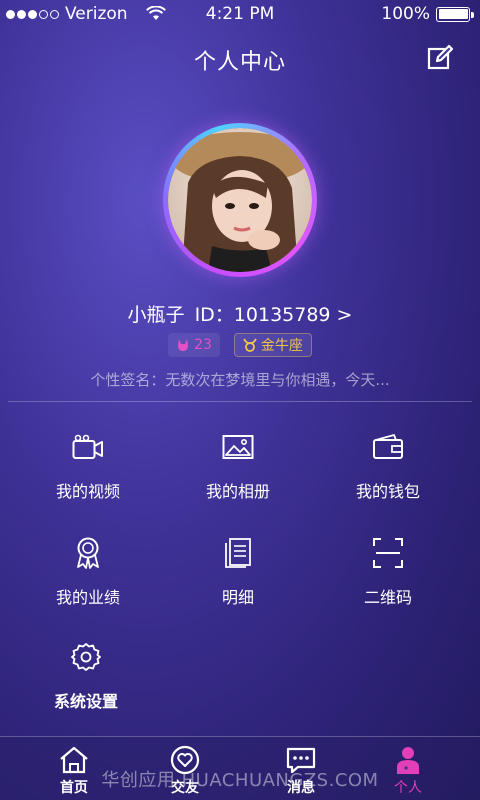 Image resolution: width=480 pixels, height=800 pixels. What do you see at coordinates (387, 597) in the screenshot?
I see `menu-item-label: 二维码` at bounding box center [387, 597].